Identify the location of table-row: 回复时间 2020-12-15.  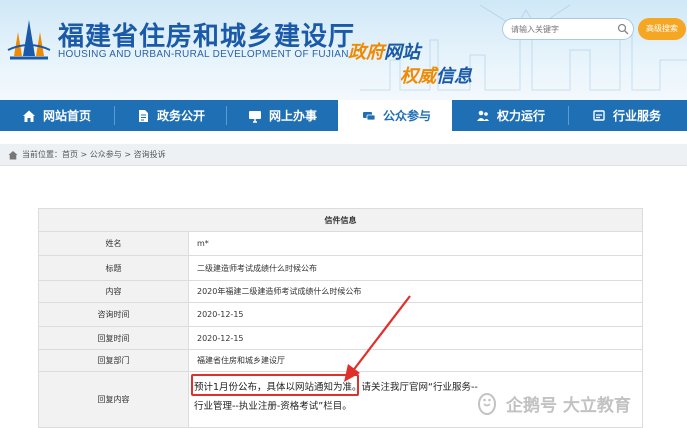
(340, 338).